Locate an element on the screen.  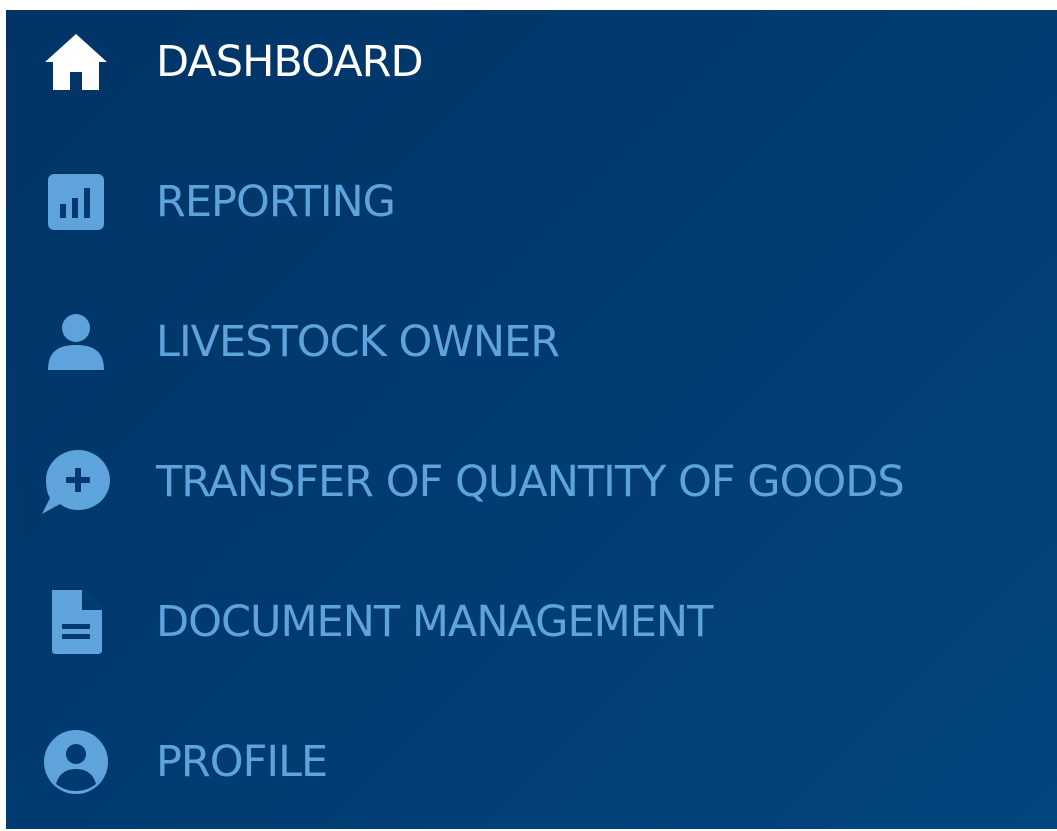
nav-item-profile: PROFILE is located at coordinates (531, 762).